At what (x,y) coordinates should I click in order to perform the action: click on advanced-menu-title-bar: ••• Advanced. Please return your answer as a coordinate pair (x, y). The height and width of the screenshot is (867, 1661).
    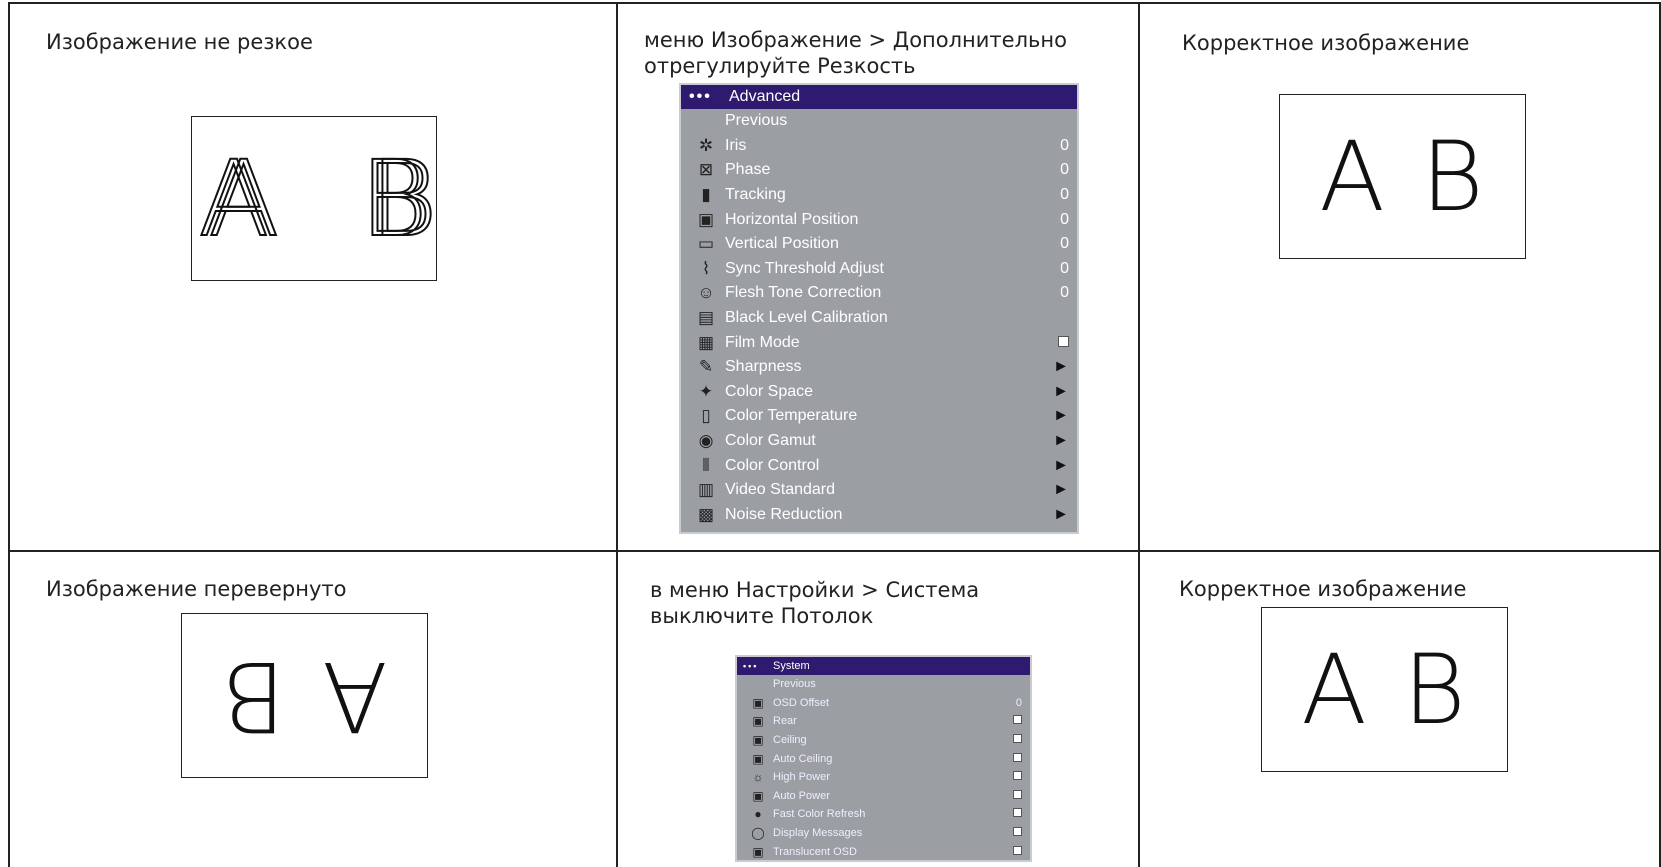
    Looking at the image, I should click on (879, 97).